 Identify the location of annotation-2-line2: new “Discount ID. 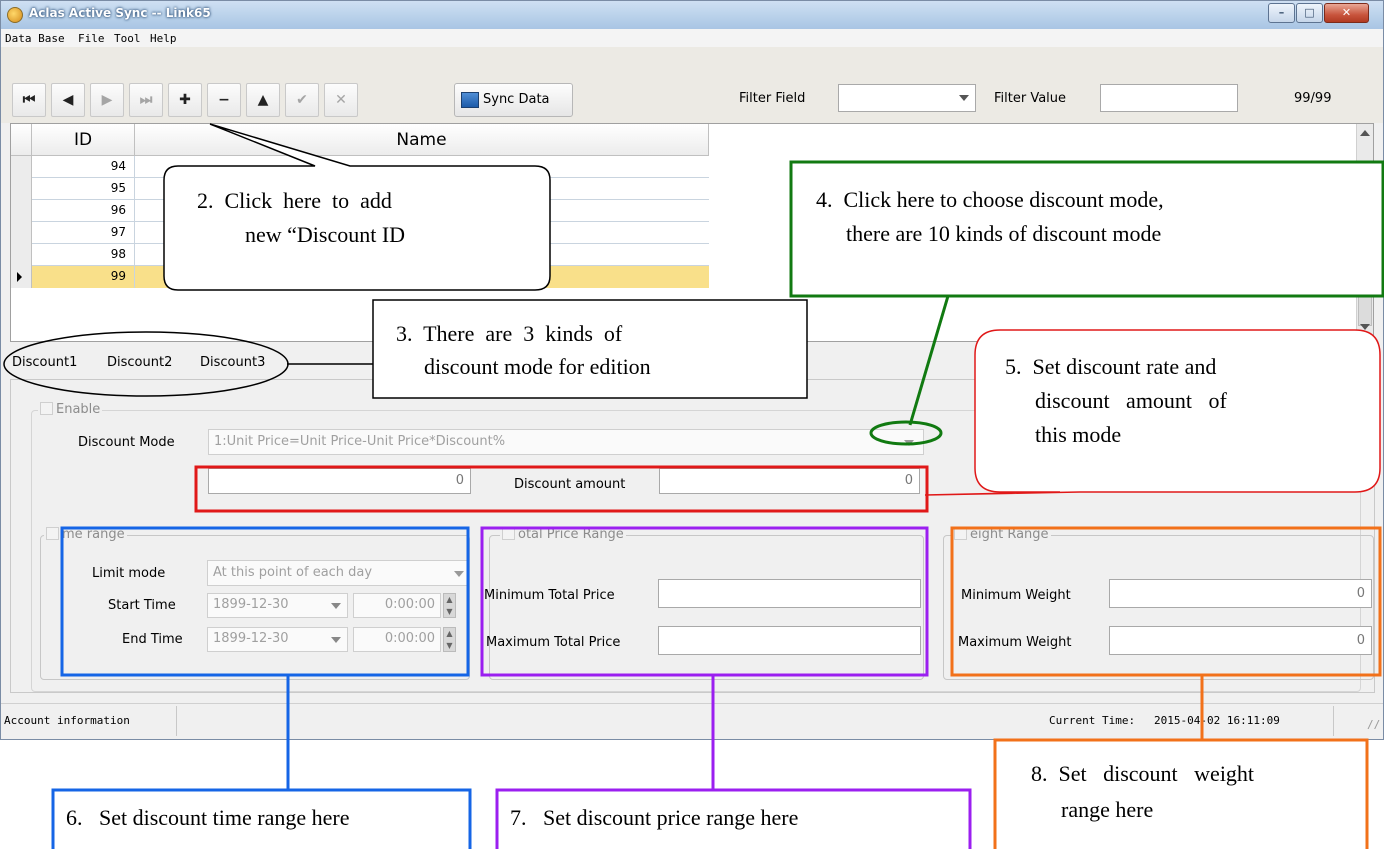
(325, 234).